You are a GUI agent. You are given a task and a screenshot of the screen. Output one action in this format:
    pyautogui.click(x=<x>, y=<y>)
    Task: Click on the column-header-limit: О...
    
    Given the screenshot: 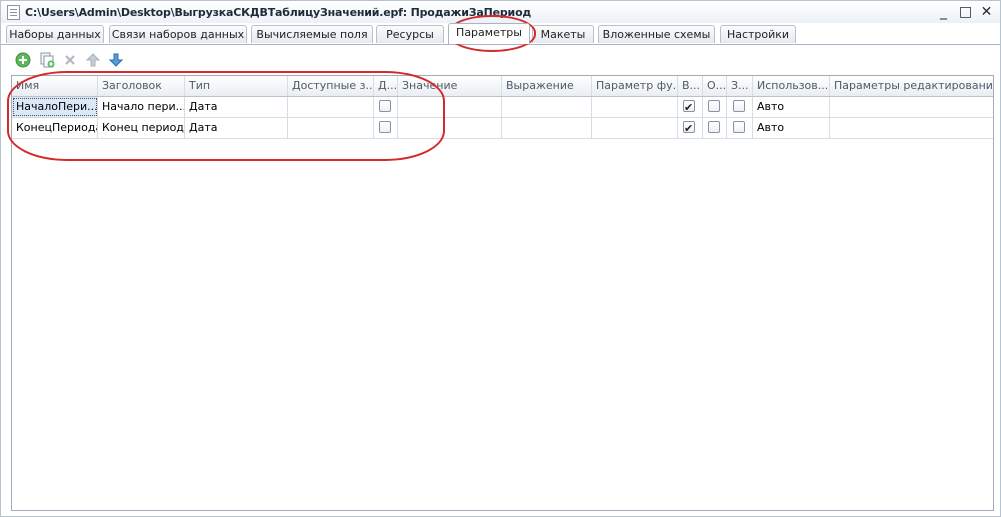 What is the action you would take?
    pyautogui.click(x=715, y=86)
    